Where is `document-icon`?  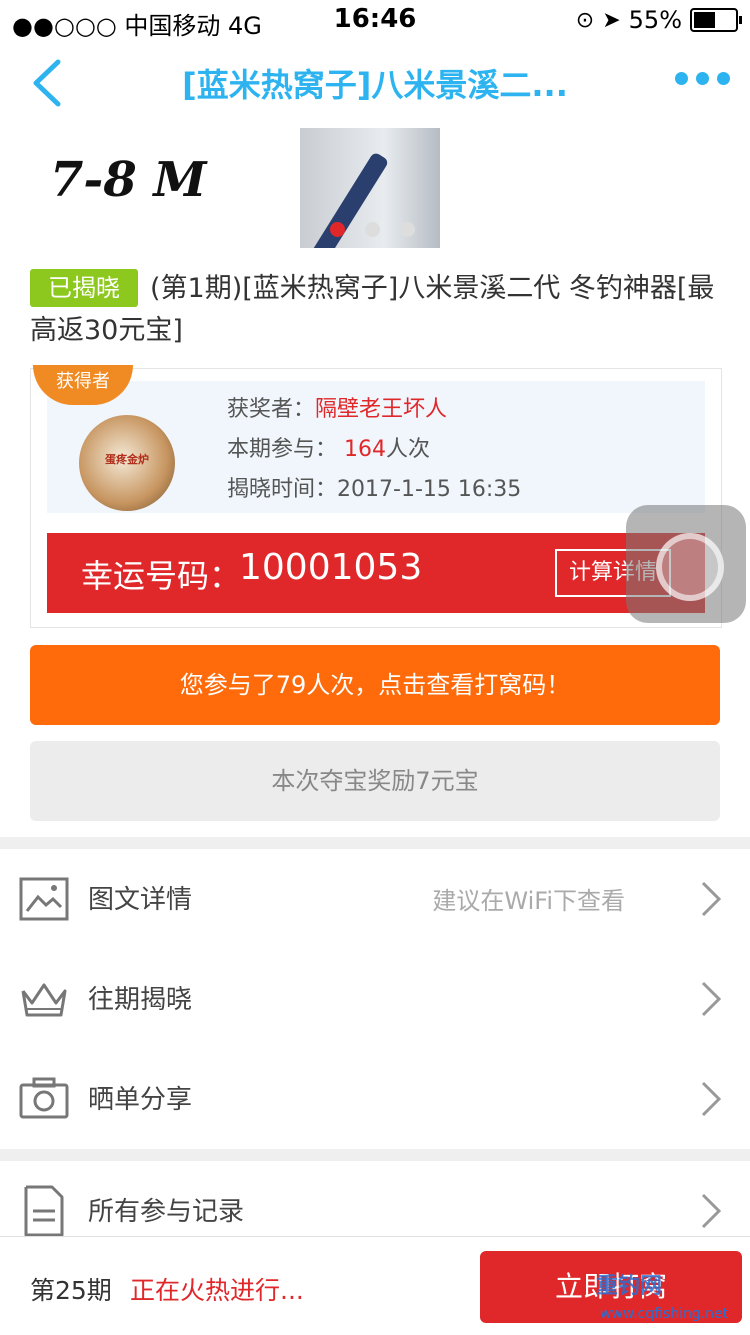
document-icon is located at coordinates (44, 1211).